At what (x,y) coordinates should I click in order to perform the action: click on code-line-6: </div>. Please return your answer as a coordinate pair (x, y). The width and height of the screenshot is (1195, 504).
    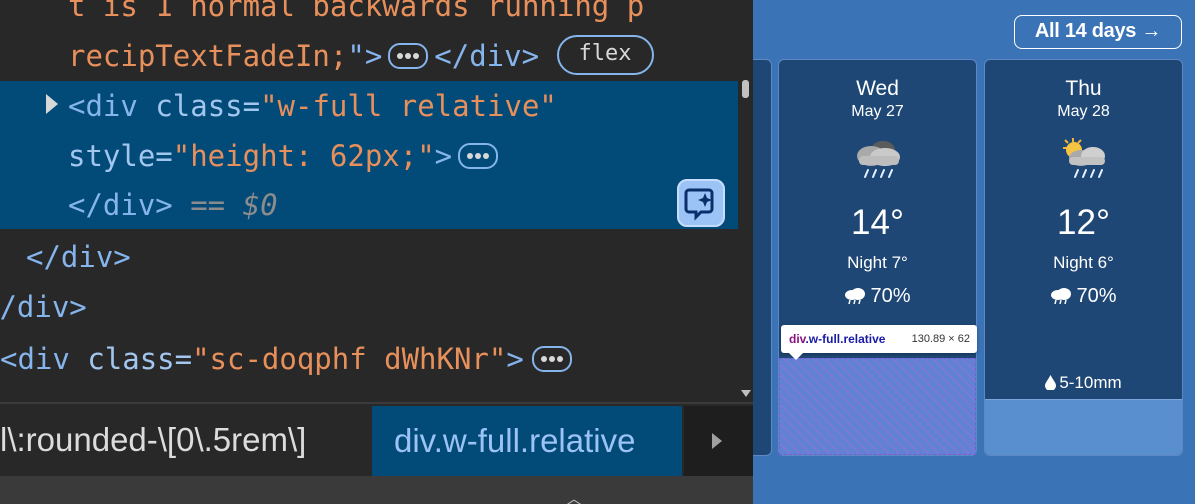
    Looking at the image, I should click on (78, 259).